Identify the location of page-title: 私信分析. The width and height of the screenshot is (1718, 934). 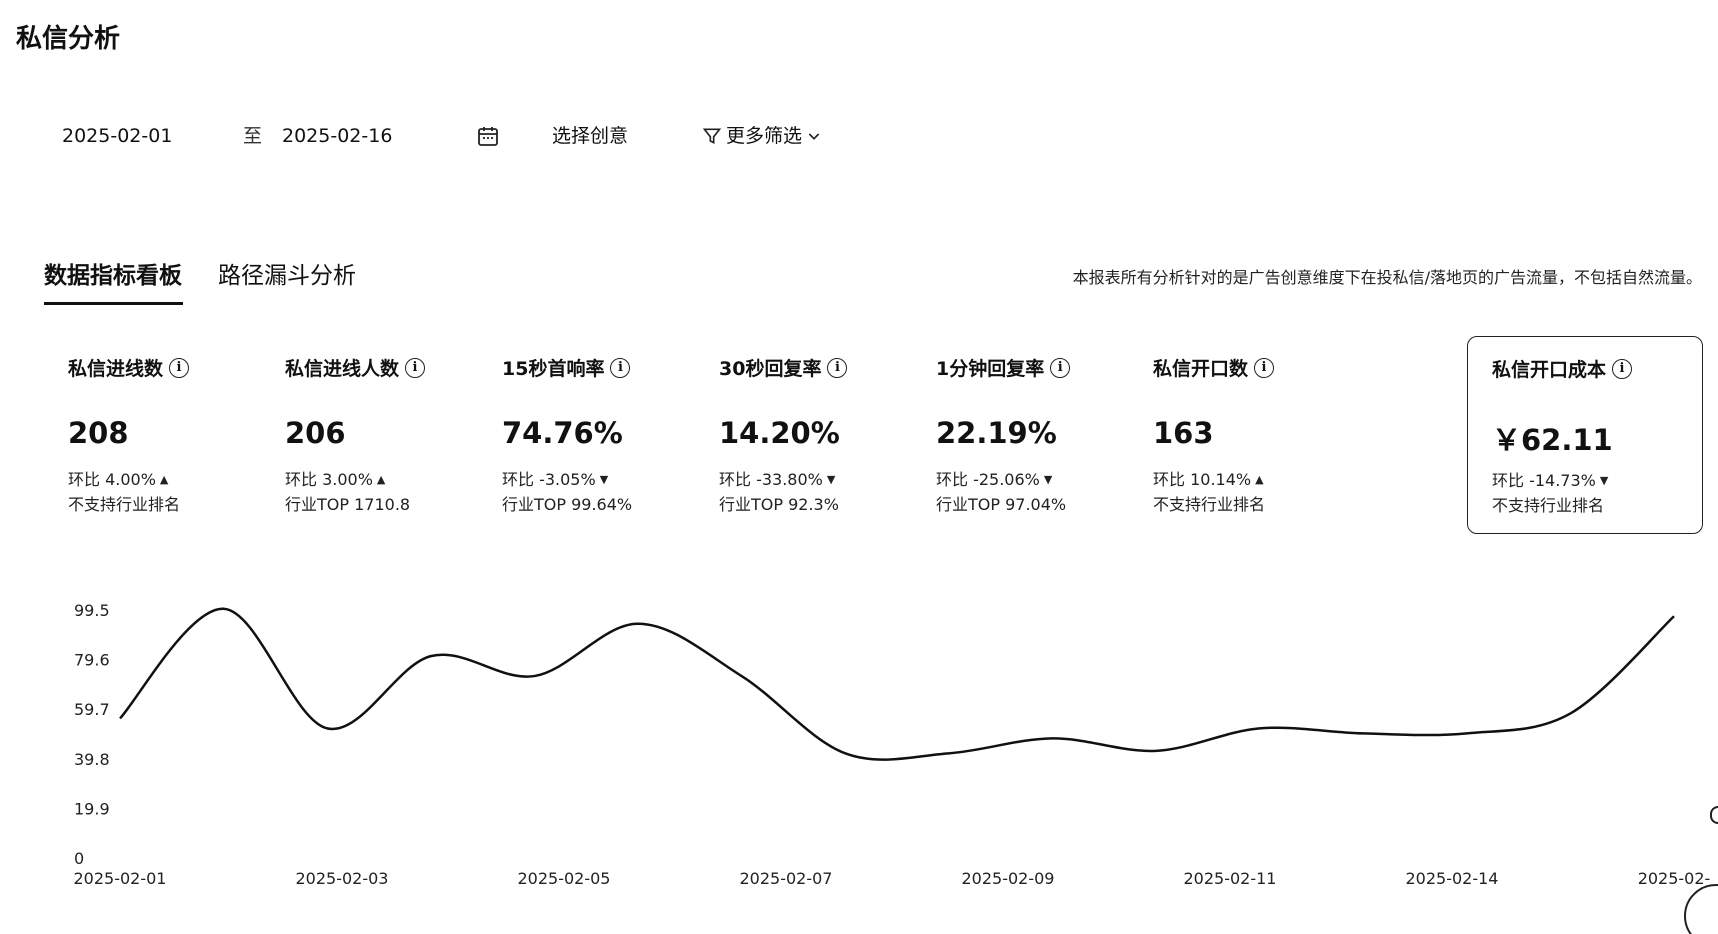
(68, 39).